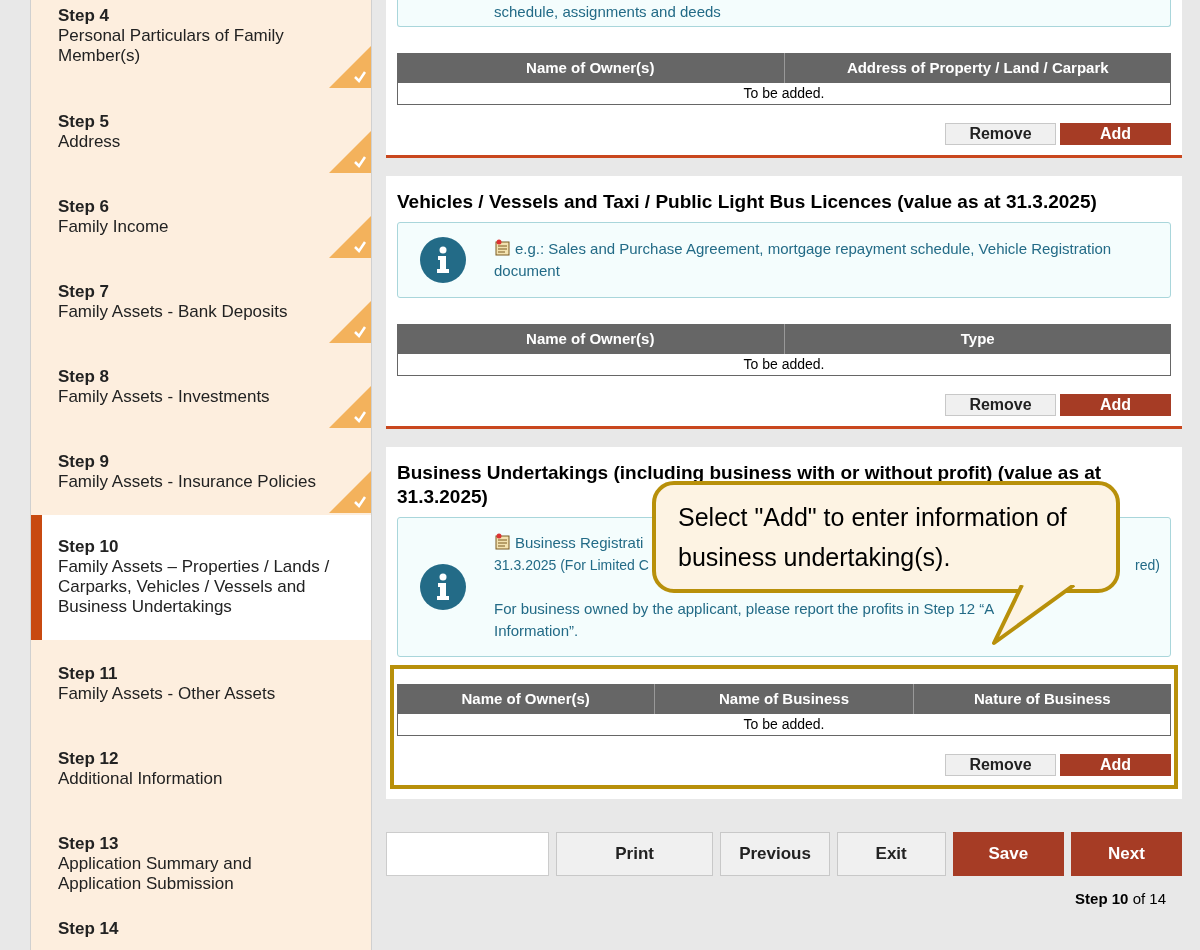 This screenshot has height=950, width=1200. I want to click on column-header: Nature of Business, so click(1041, 699).